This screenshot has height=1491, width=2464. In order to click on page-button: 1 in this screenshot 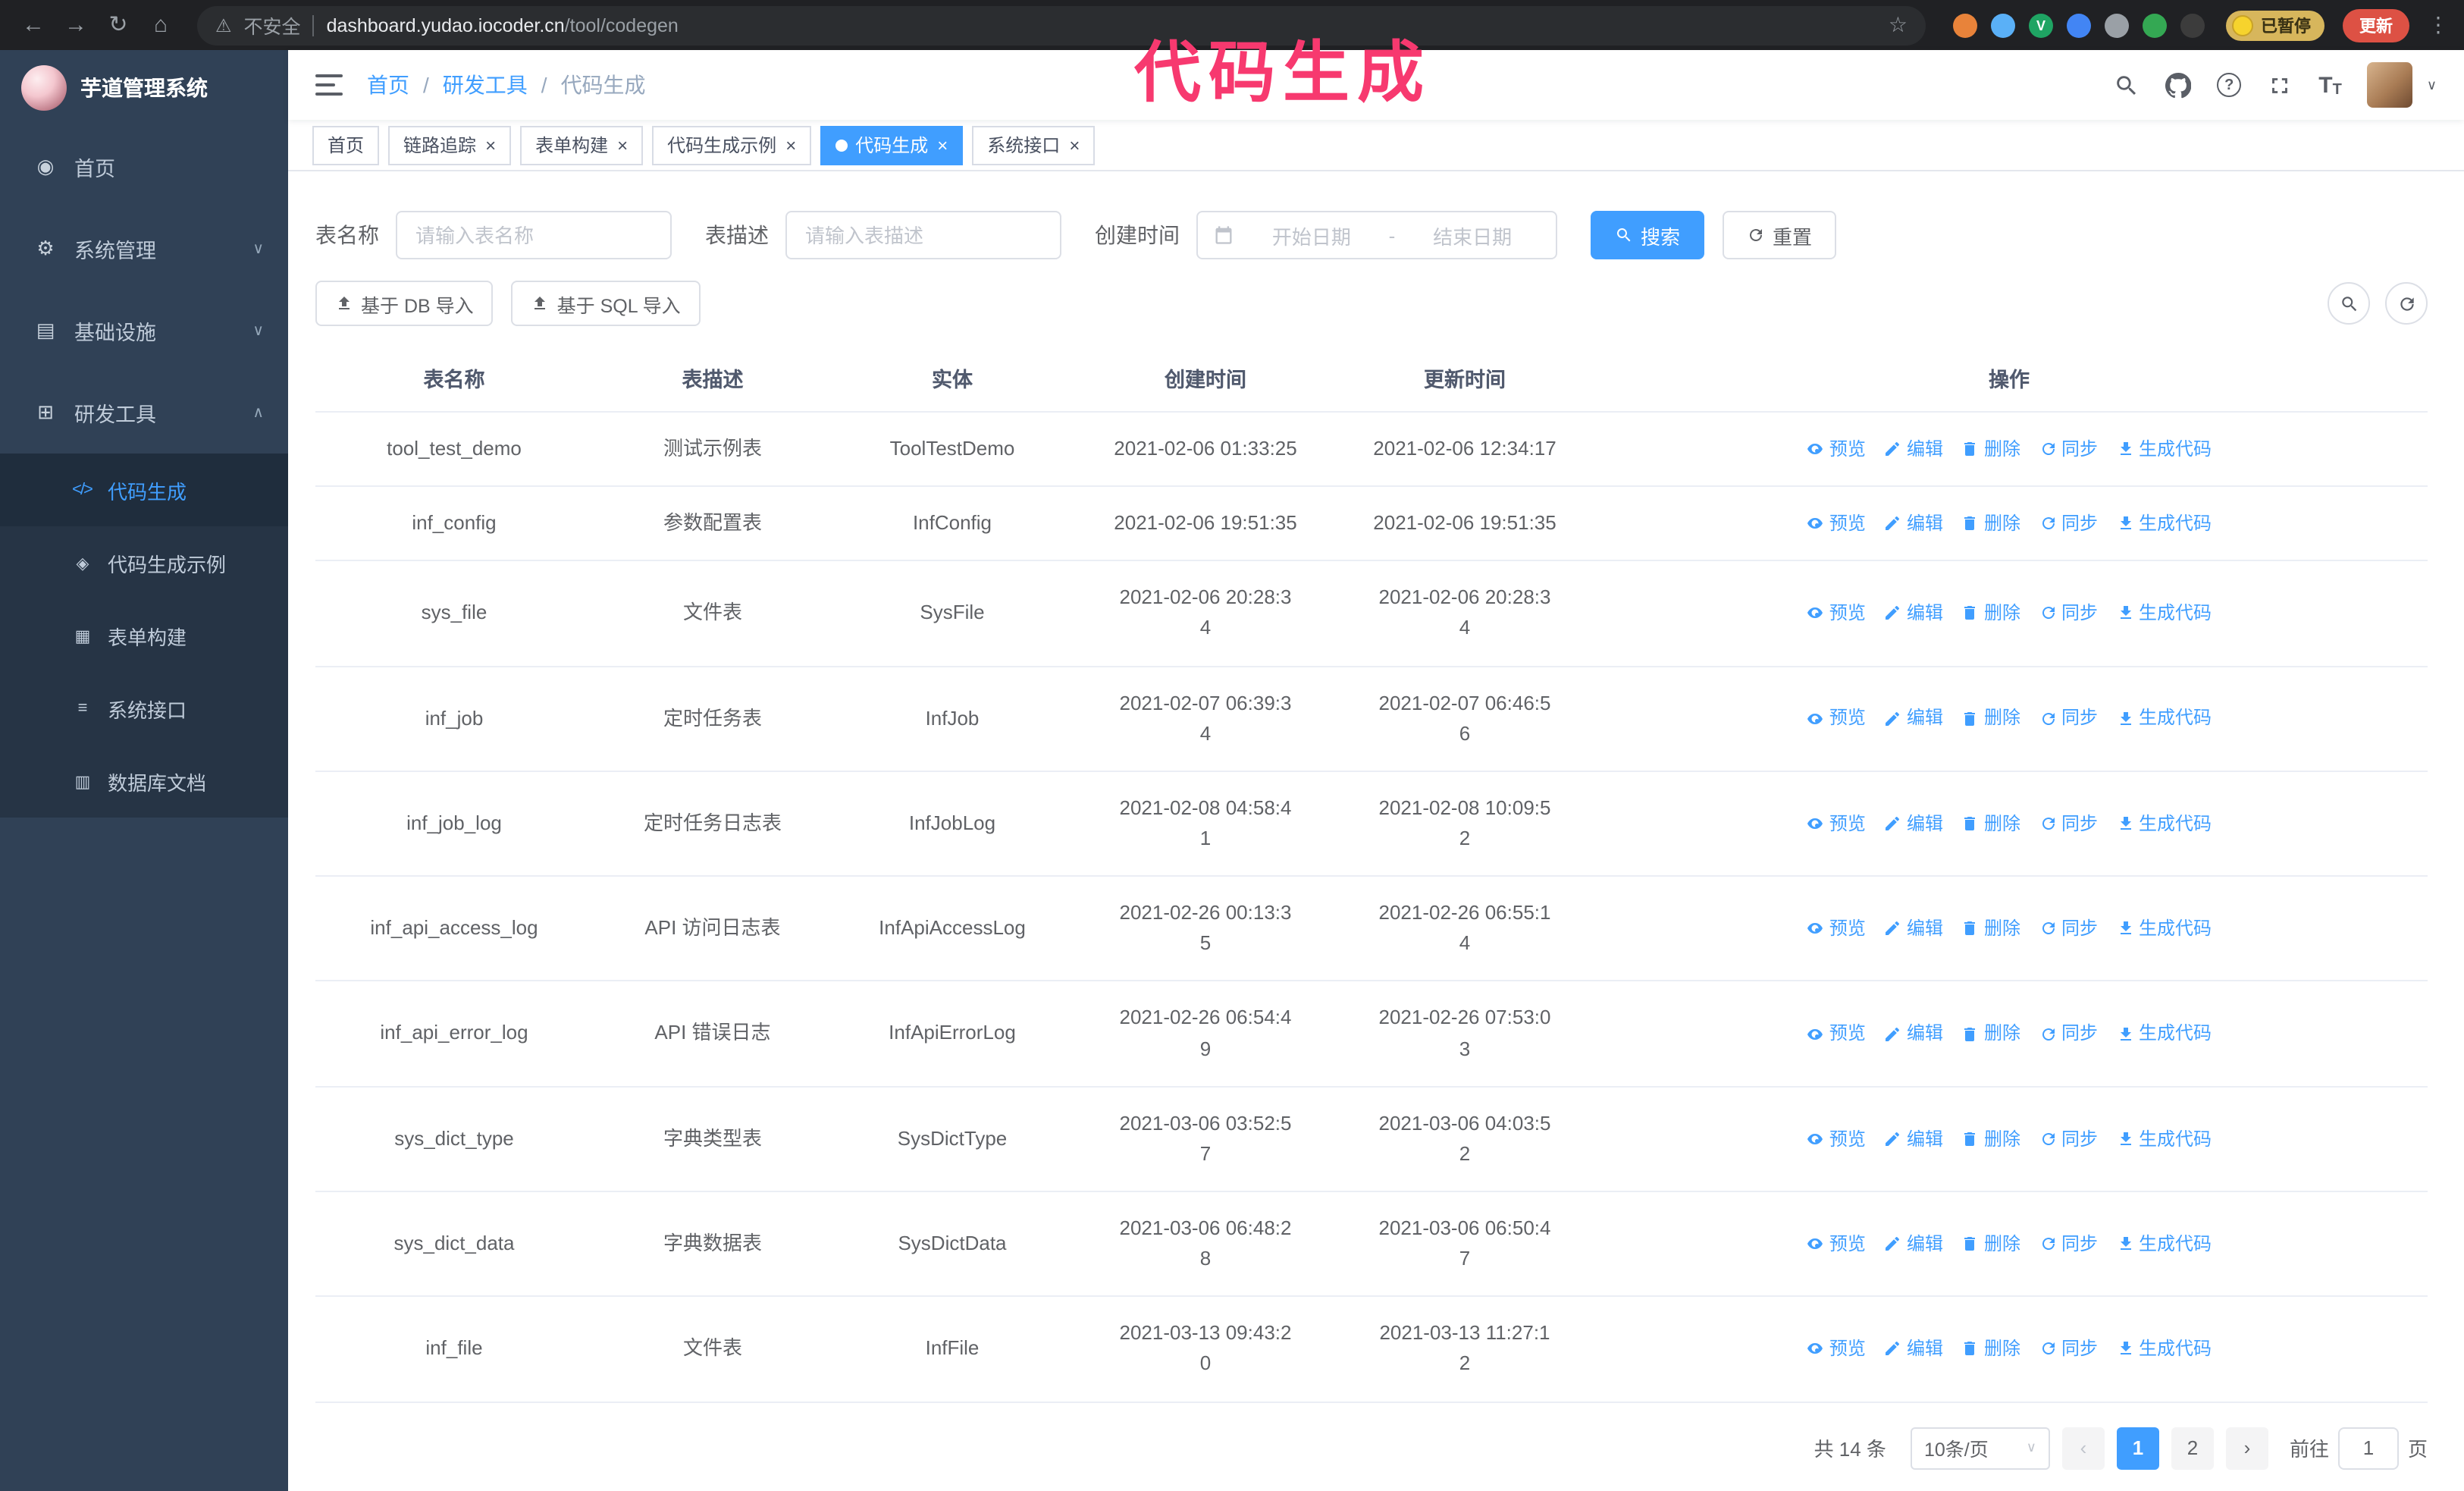, I will do `click(2137, 1448)`.